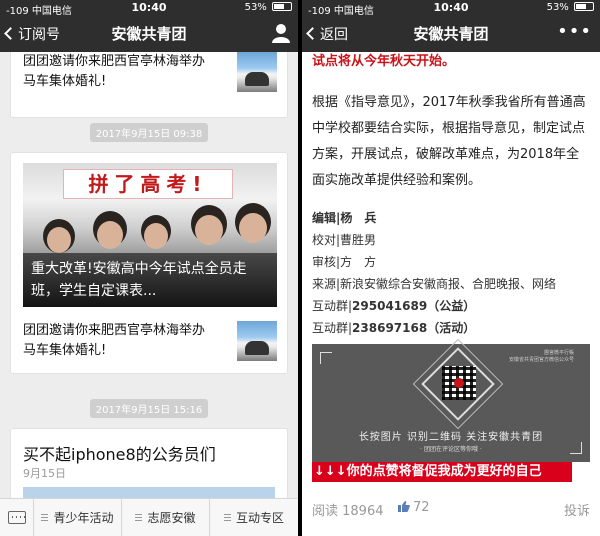  I want to click on group-credit: 互动群|295041689（公益）, so click(394, 306).